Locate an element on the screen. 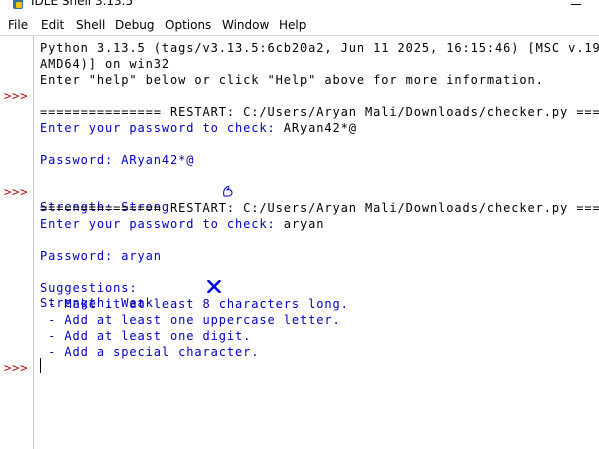 The height and width of the screenshot is (449, 599). user-input: aryan is located at coordinates (304, 224).